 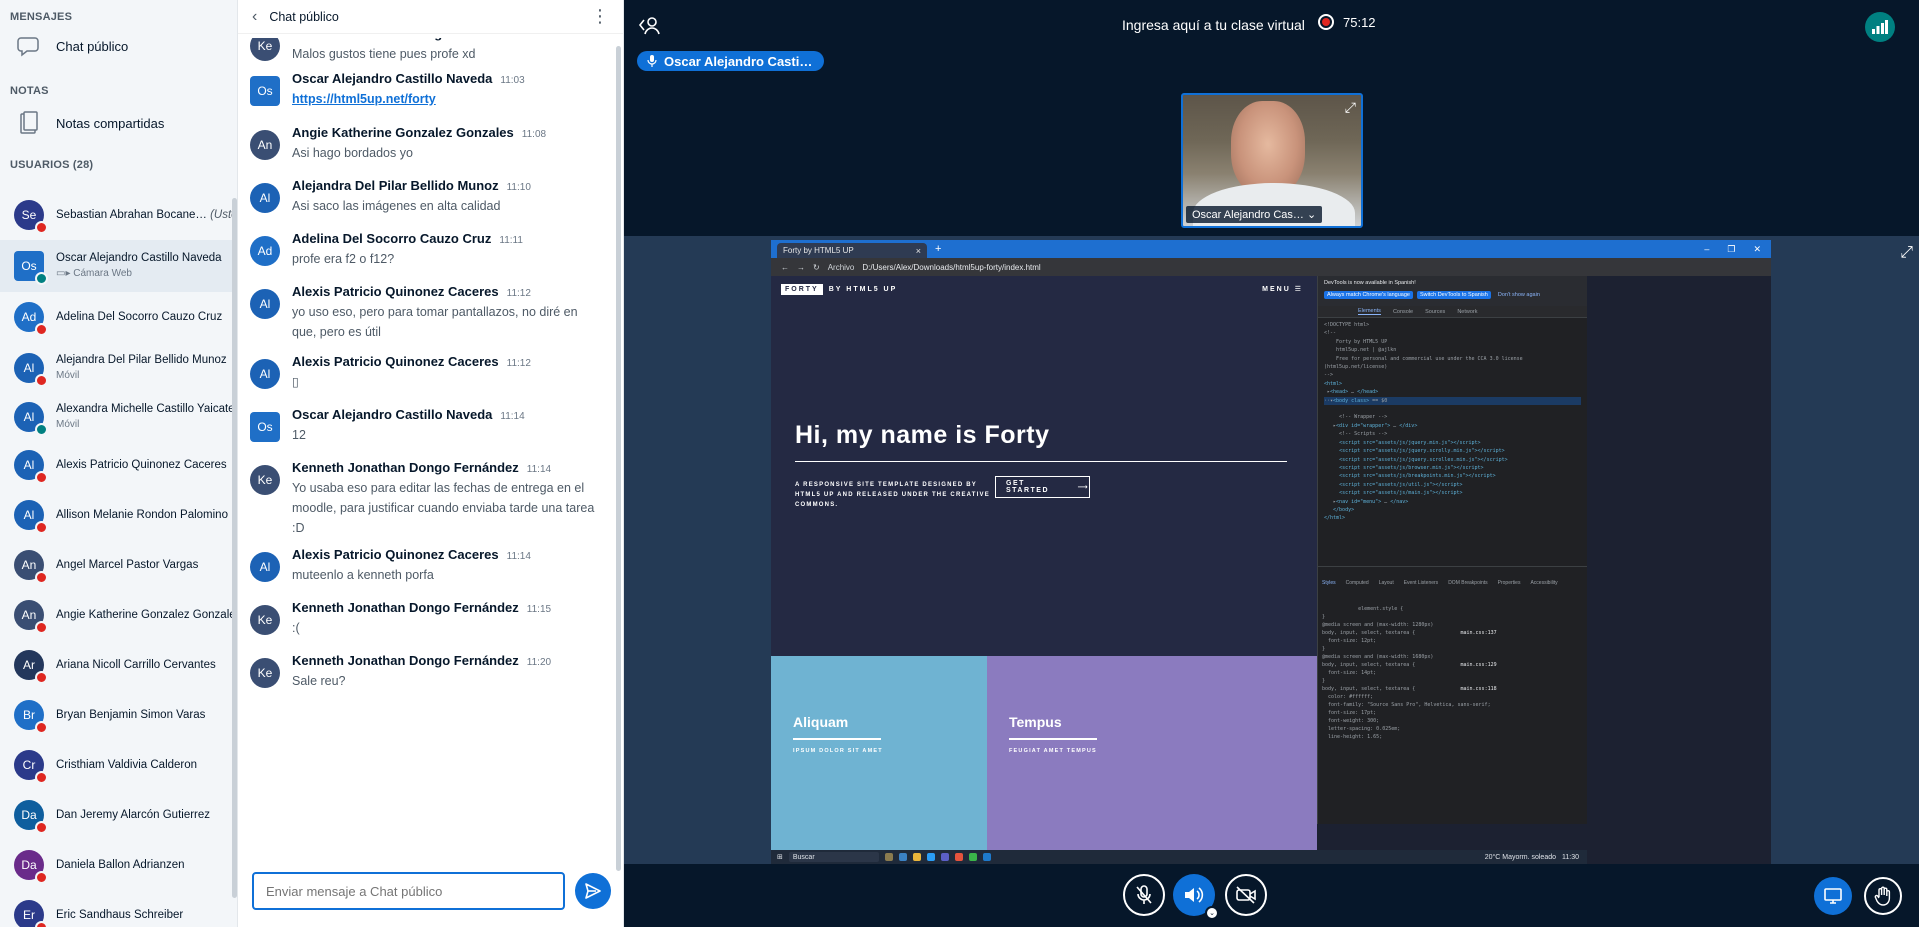 I want to click on user-name-text: Daniela Ballon Adrianzen, so click(x=120, y=864).